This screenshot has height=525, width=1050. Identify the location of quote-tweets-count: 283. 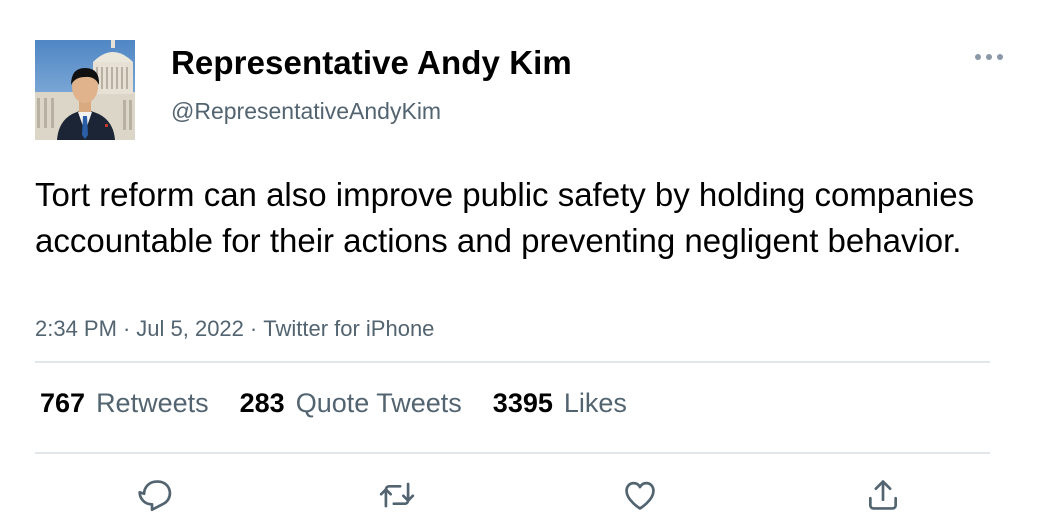
(262, 403).